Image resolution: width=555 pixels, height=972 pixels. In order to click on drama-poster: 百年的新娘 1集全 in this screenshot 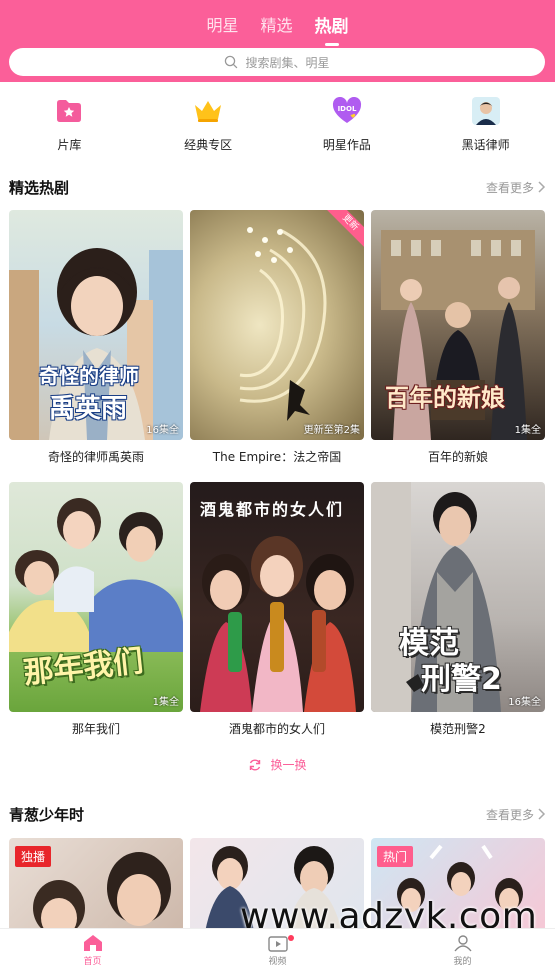, I will do `click(458, 325)`.